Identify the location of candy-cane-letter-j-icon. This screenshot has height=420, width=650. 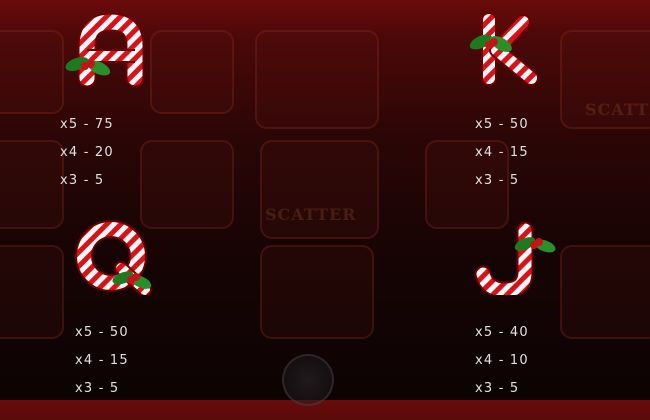
(515, 258).